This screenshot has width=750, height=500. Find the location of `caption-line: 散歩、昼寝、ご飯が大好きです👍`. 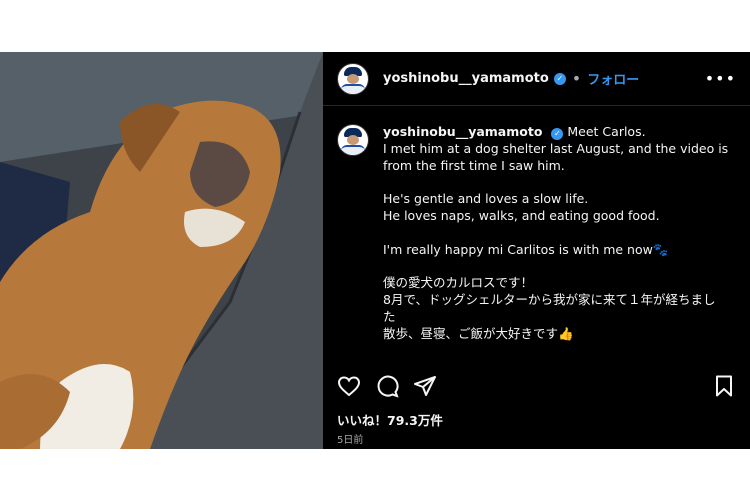

caption-line: 散歩、昼寝、ご飯が大好きです👍 is located at coordinates (478, 333).